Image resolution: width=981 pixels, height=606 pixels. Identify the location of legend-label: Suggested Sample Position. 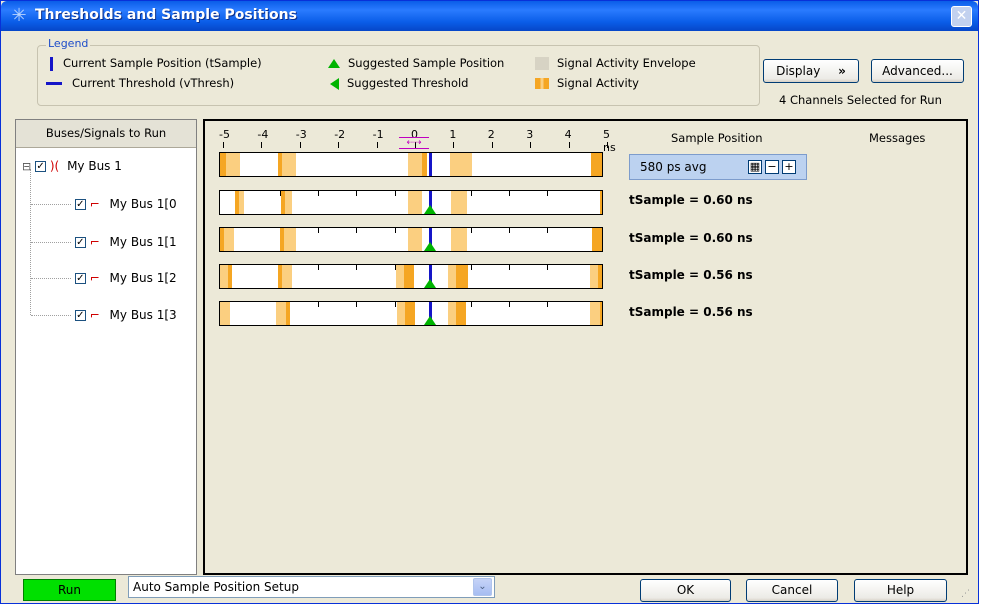
(426, 63).